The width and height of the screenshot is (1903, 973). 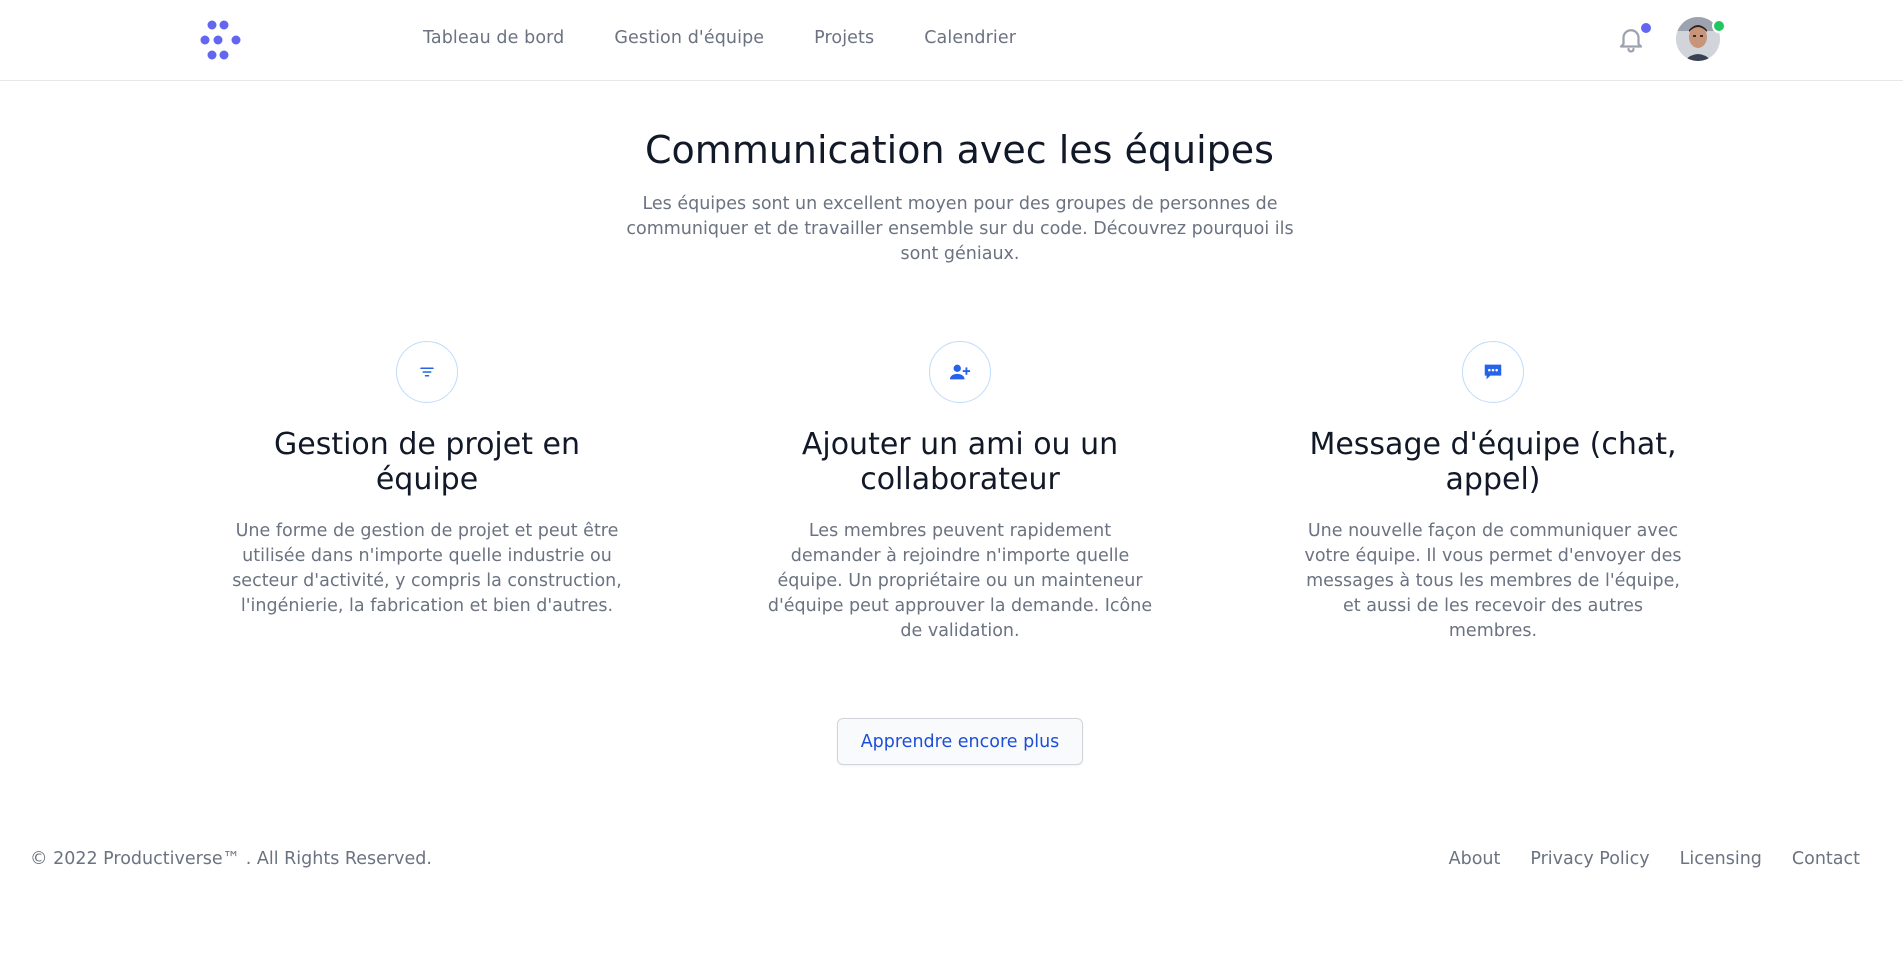 What do you see at coordinates (1719, 26) in the screenshot?
I see `online-status-dot` at bounding box center [1719, 26].